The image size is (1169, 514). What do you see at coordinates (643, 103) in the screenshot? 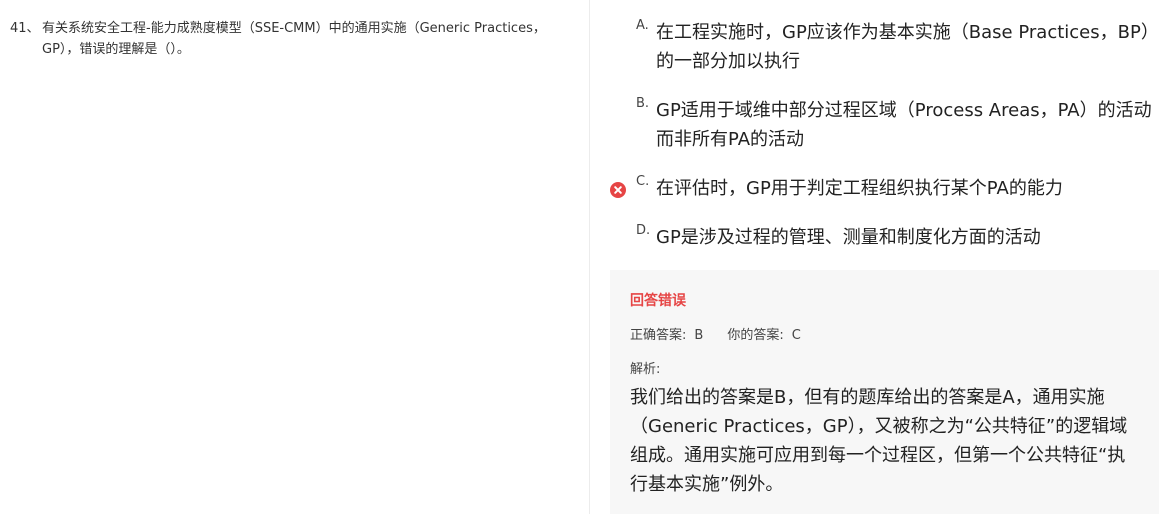
I see `option-letter: B.` at bounding box center [643, 103].